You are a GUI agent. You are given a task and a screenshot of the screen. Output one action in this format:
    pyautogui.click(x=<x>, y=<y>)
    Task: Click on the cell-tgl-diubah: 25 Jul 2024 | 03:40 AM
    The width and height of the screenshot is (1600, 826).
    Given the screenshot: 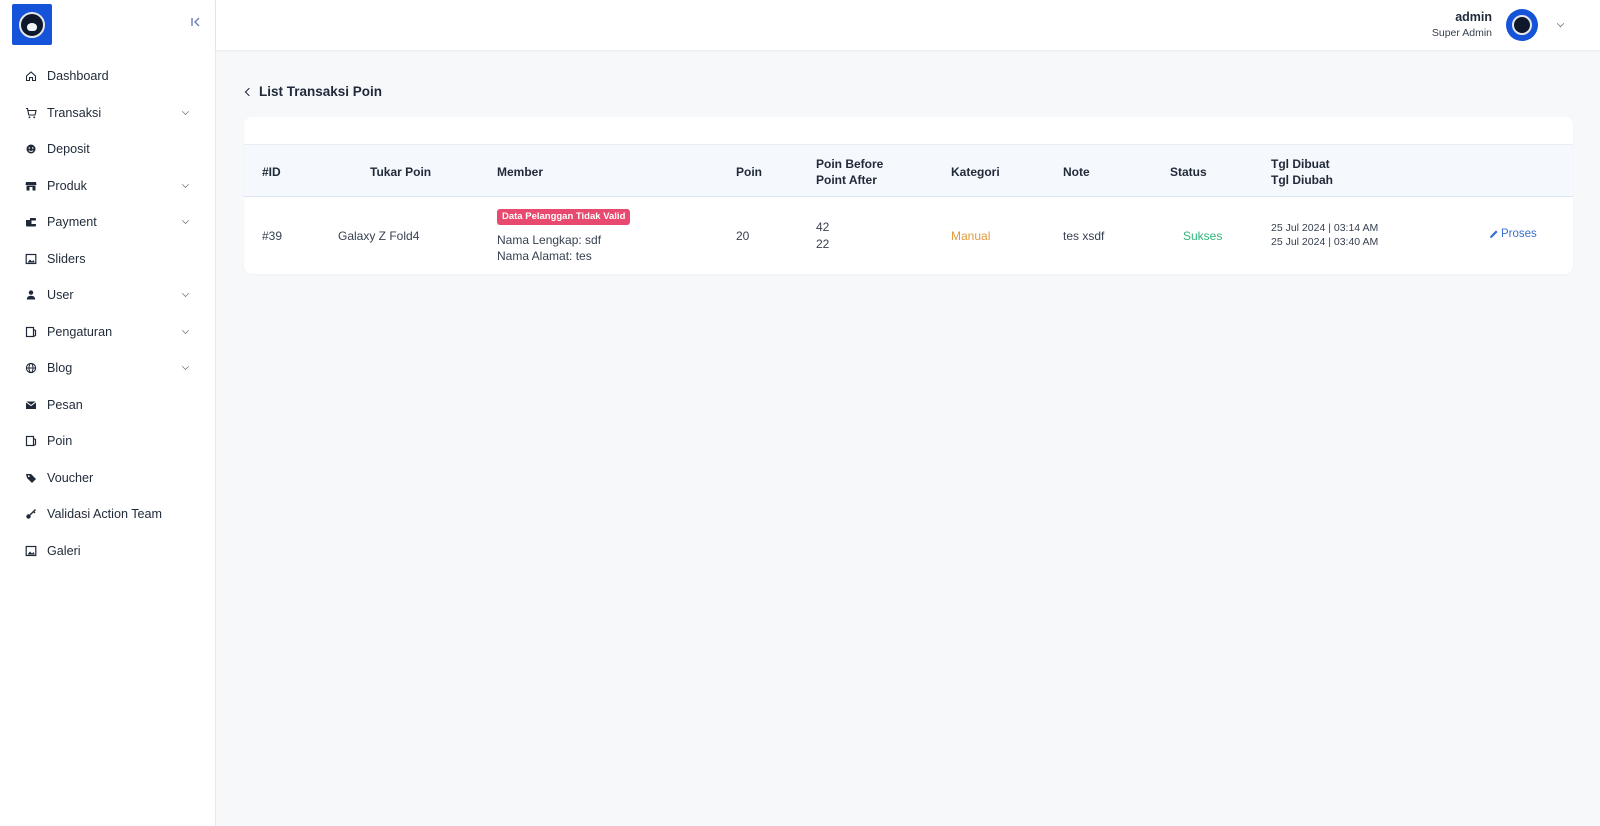 What is the action you would take?
    pyautogui.click(x=1325, y=242)
    